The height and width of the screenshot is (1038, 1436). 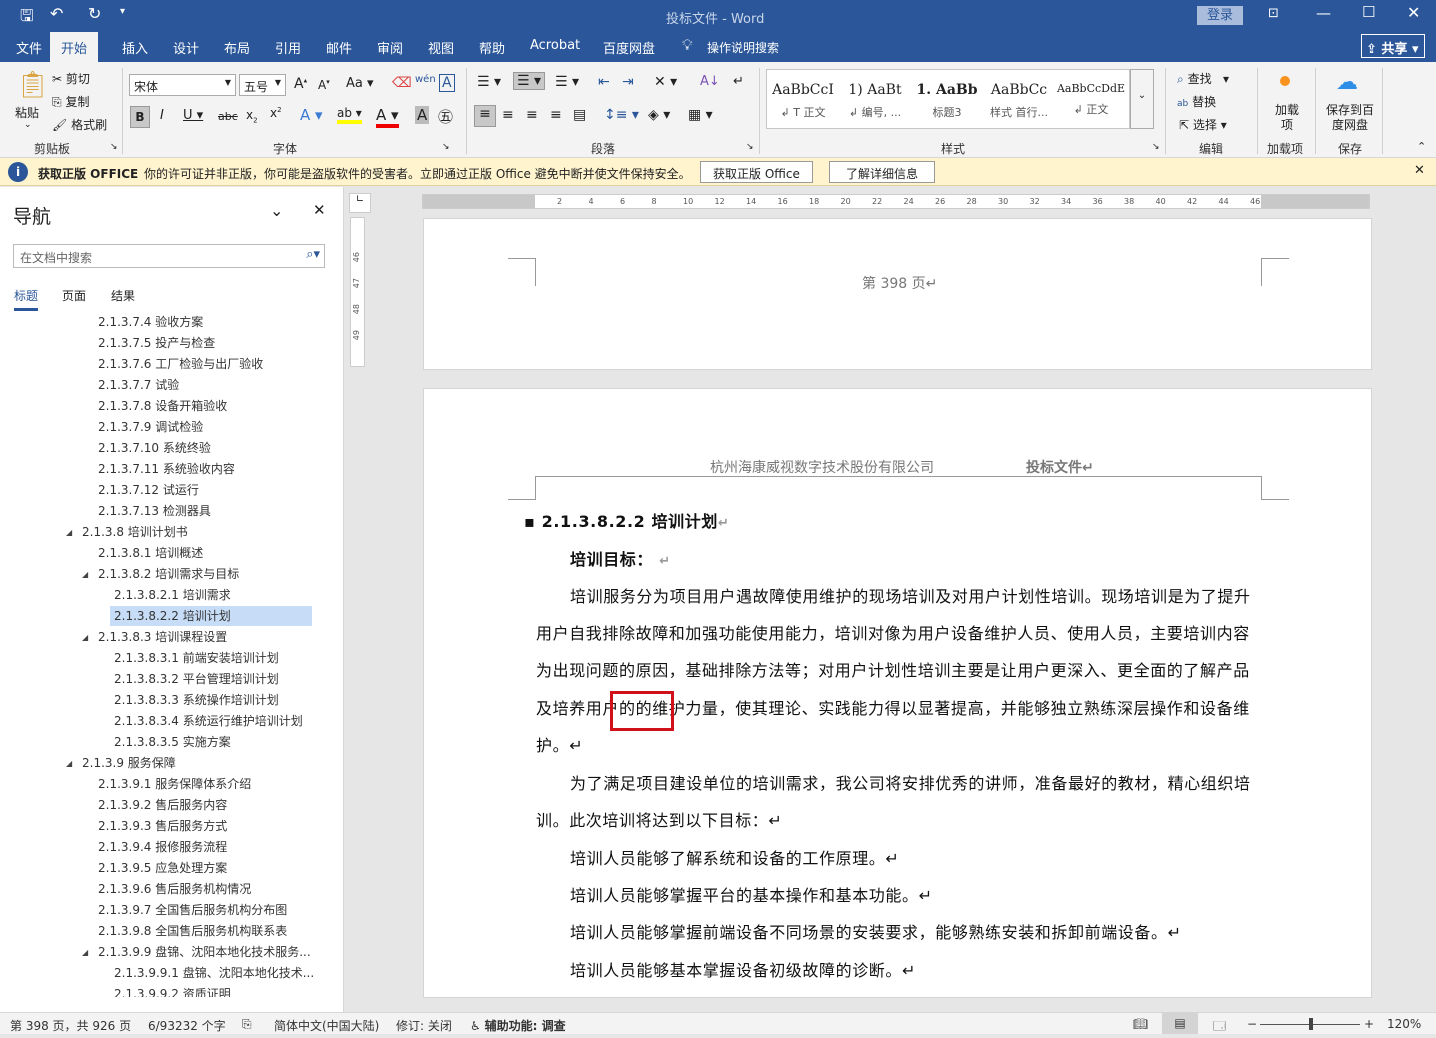 I want to click on tab-10: Acrobat, so click(x=555, y=45).